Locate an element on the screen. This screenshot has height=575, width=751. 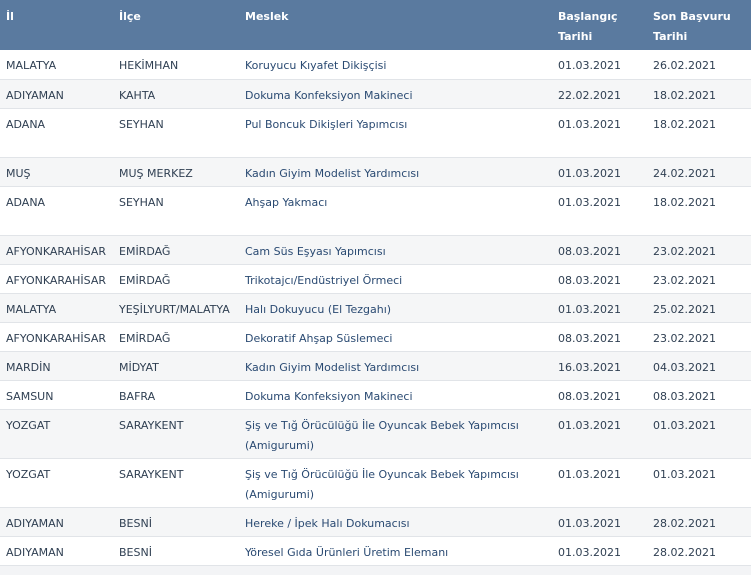
cell-meslek: Yöresel Gıda Ürünleri Üretim Elemanı is located at coordinates (395, 551).